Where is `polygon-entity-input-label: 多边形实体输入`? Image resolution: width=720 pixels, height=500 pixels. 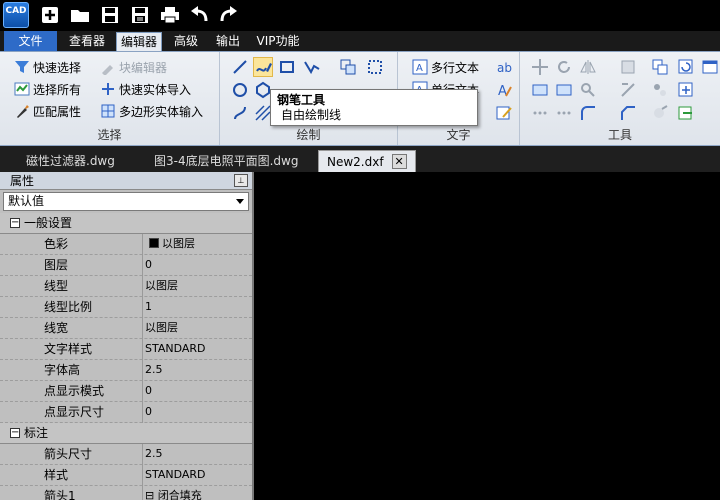 polygon-entity-input-label: 多边形实体输入 is located at coordinates (161, 112).